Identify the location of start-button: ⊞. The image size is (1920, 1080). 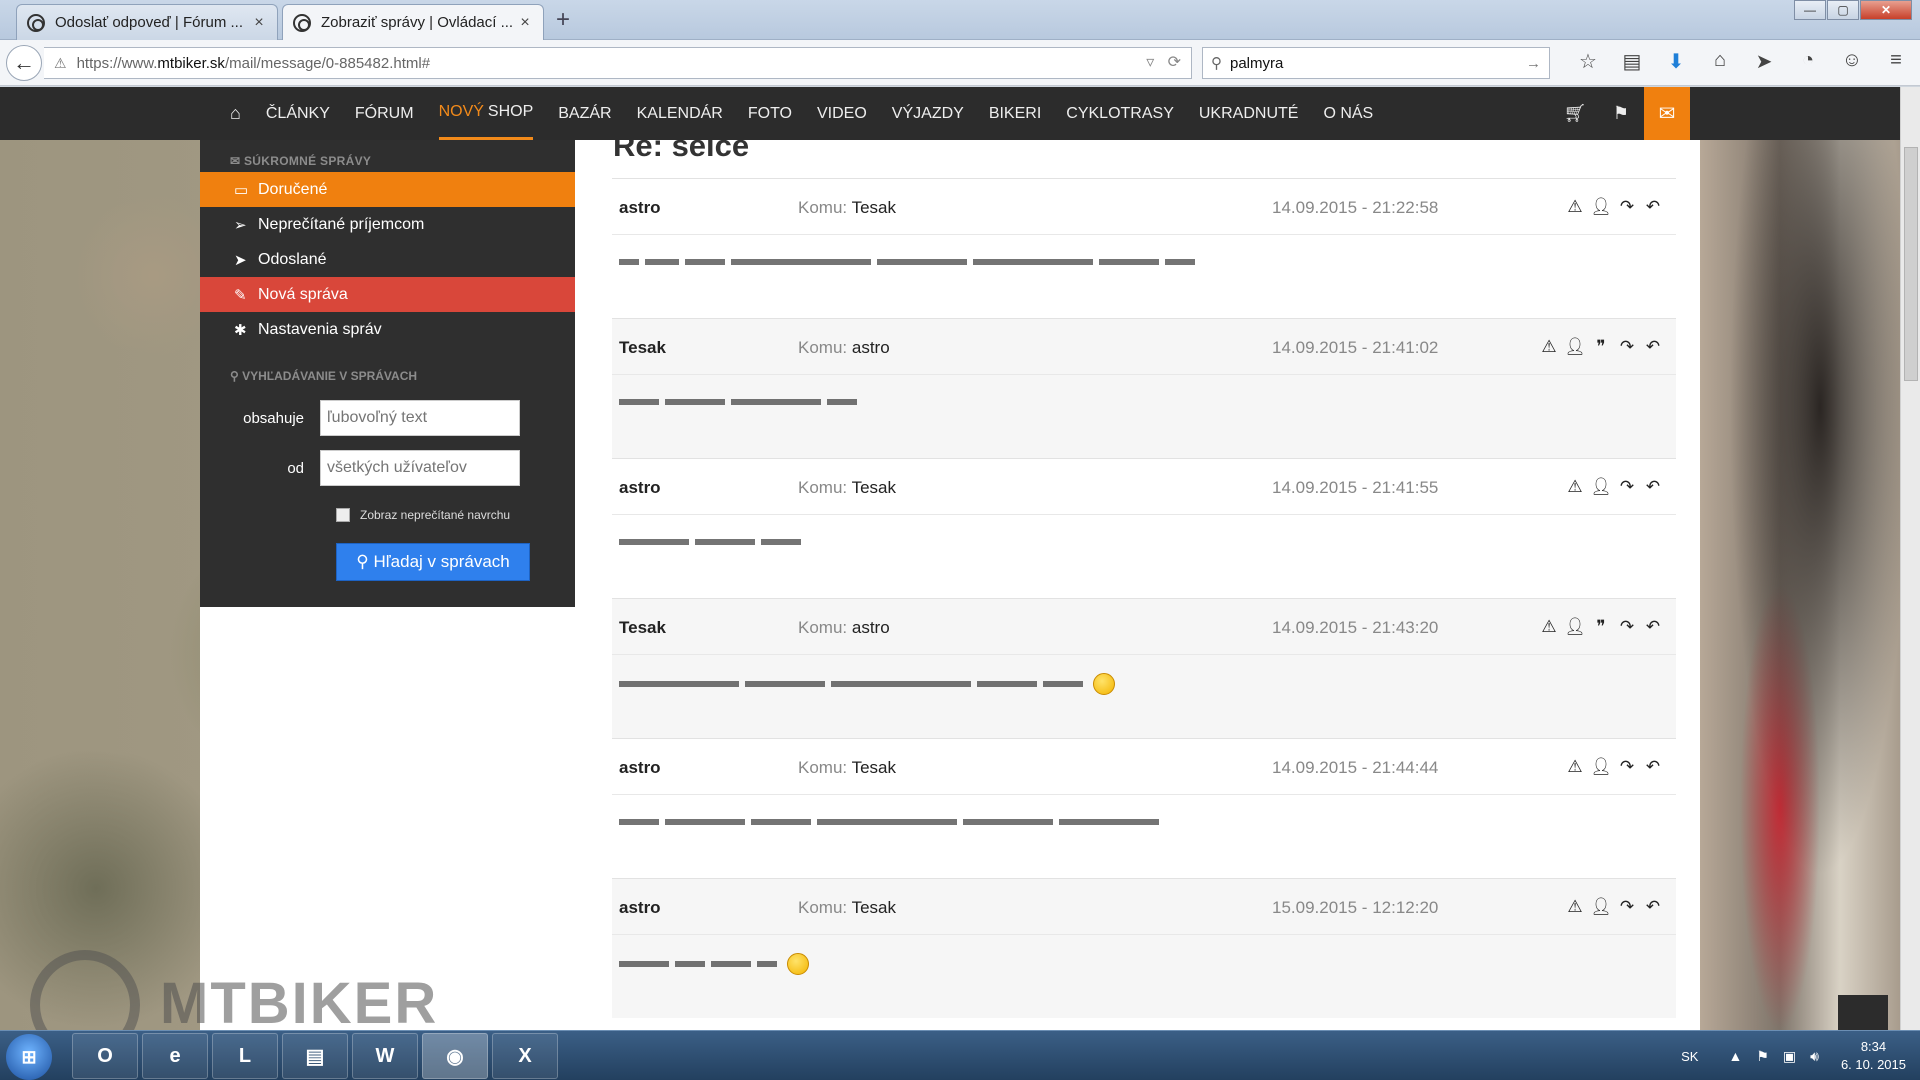
(29, 1057).